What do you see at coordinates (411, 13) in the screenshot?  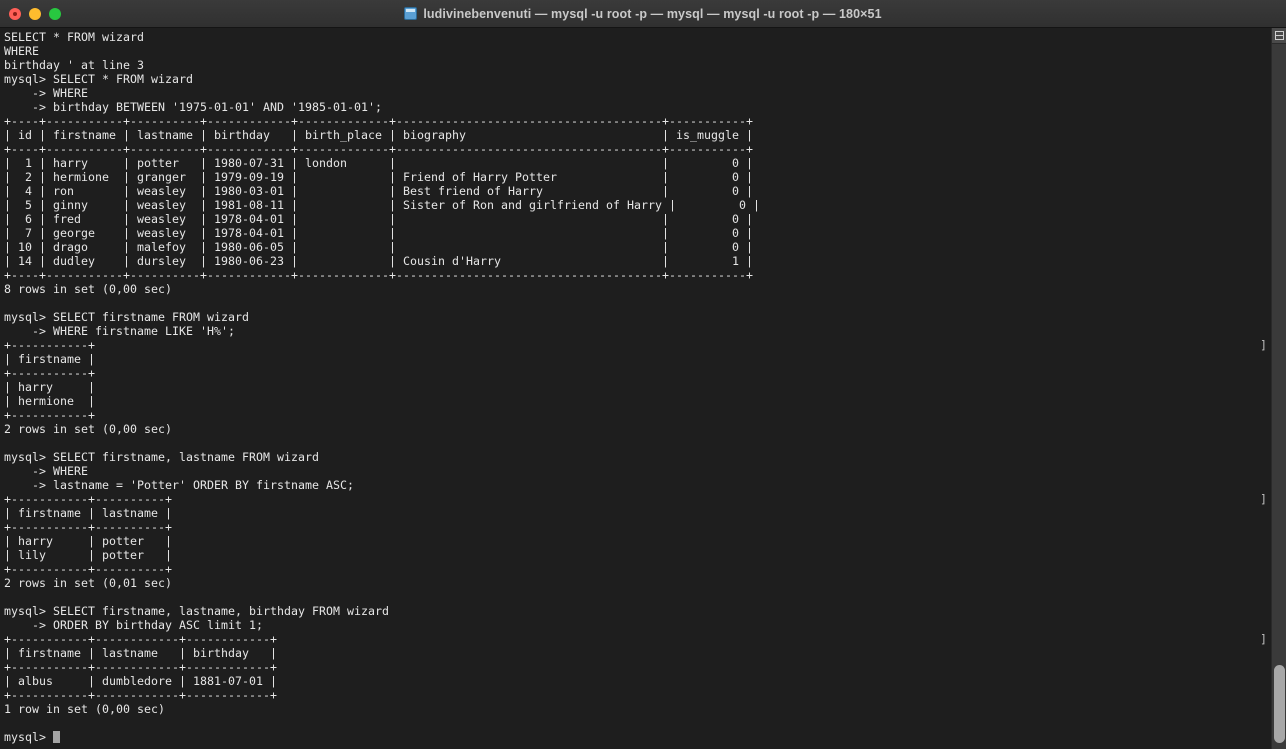 I see `terminal-folder-icon` at bounding box center [411, 13].